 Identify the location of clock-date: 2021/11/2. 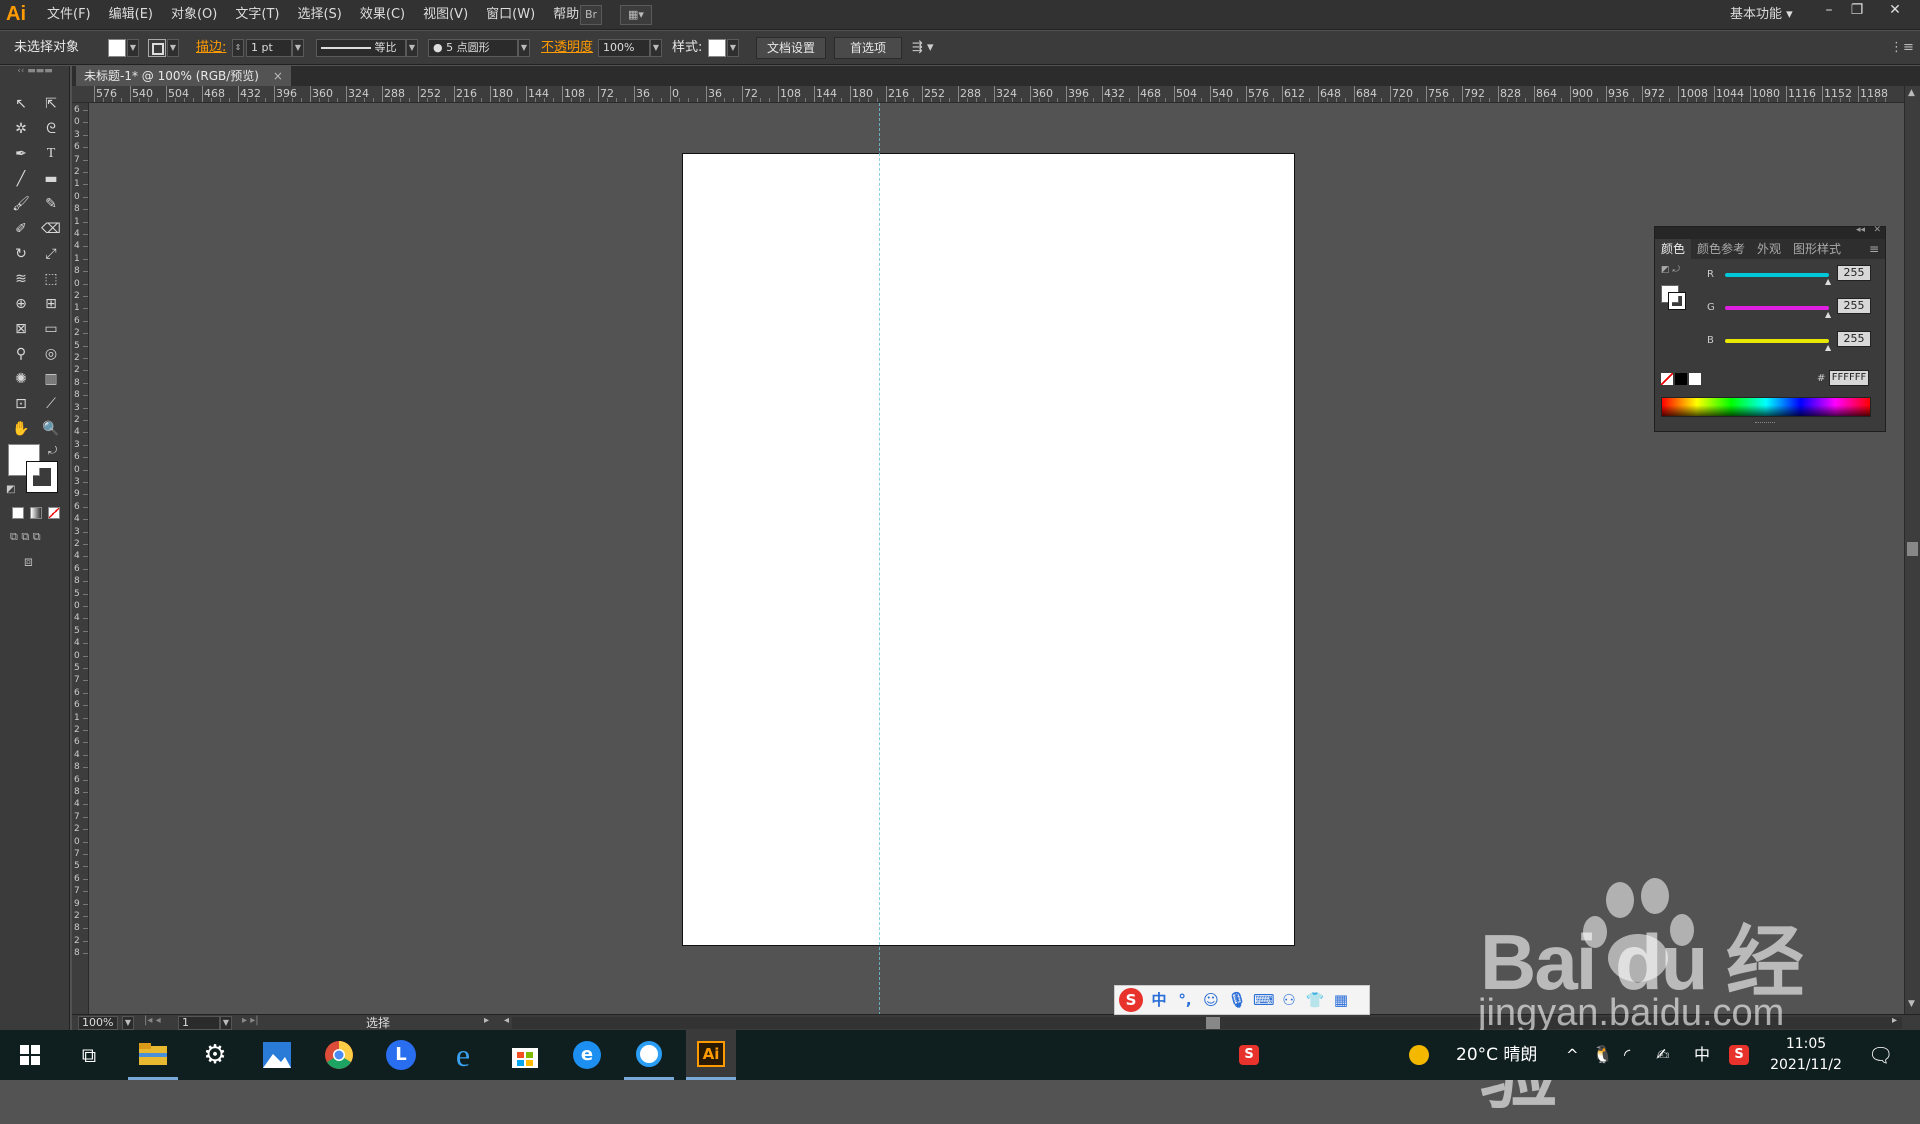
(1806, 1065).